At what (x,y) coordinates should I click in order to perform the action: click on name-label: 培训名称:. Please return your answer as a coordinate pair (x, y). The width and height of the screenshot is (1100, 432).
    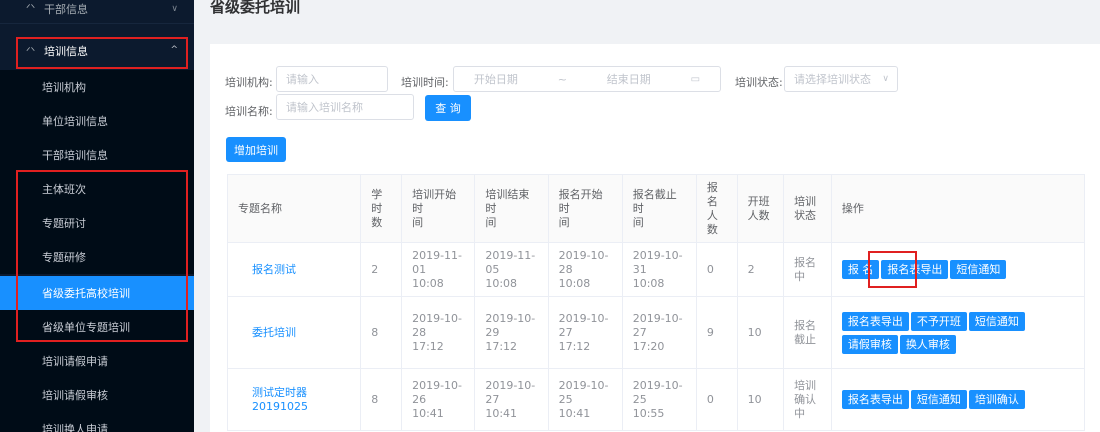
    Looking at the image, I should click on (249, 111).